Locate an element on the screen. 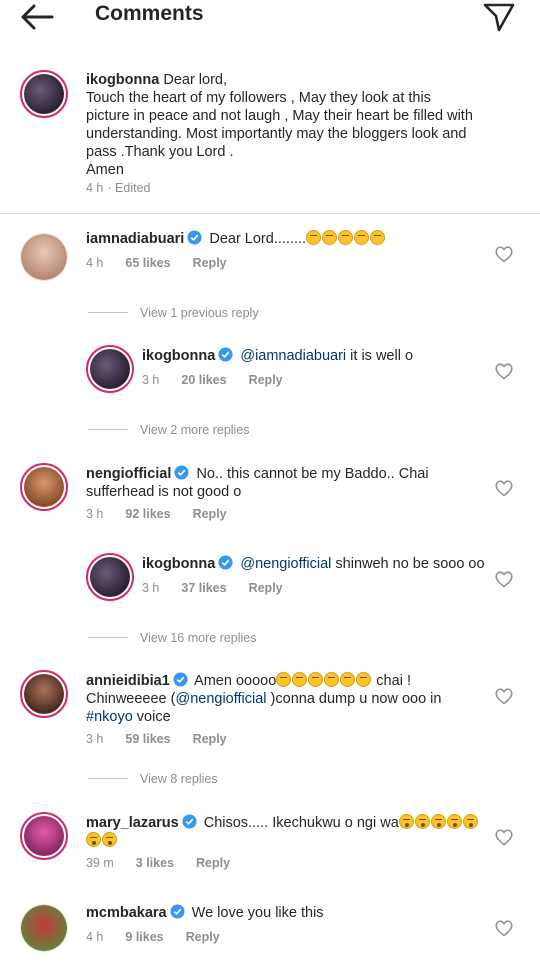  likes-count: 92 likes is located at coordinates (147, 514).